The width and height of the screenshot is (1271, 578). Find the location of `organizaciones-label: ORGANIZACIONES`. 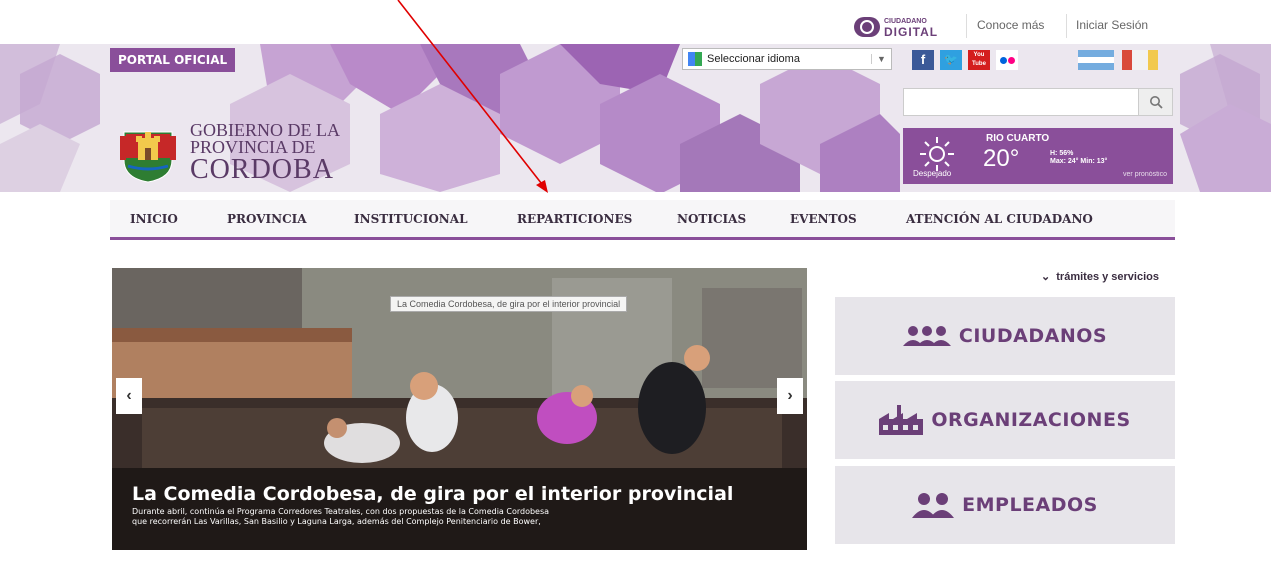

organizaciones-label: ORGANIZACIONES is located at coordinates (1031, 420).